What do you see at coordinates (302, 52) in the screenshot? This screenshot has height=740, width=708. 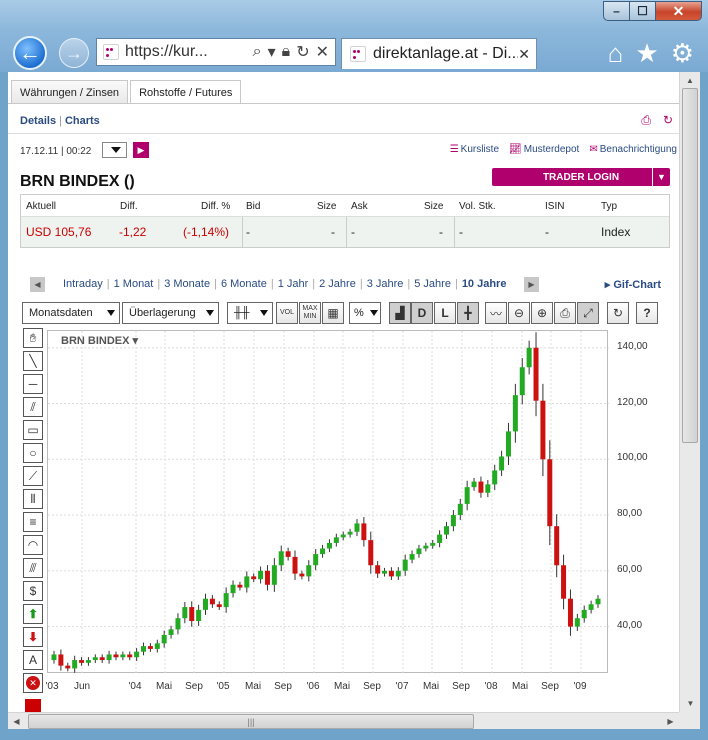 I see `refresh-icon: ↻` at bounding box center [302, 52].